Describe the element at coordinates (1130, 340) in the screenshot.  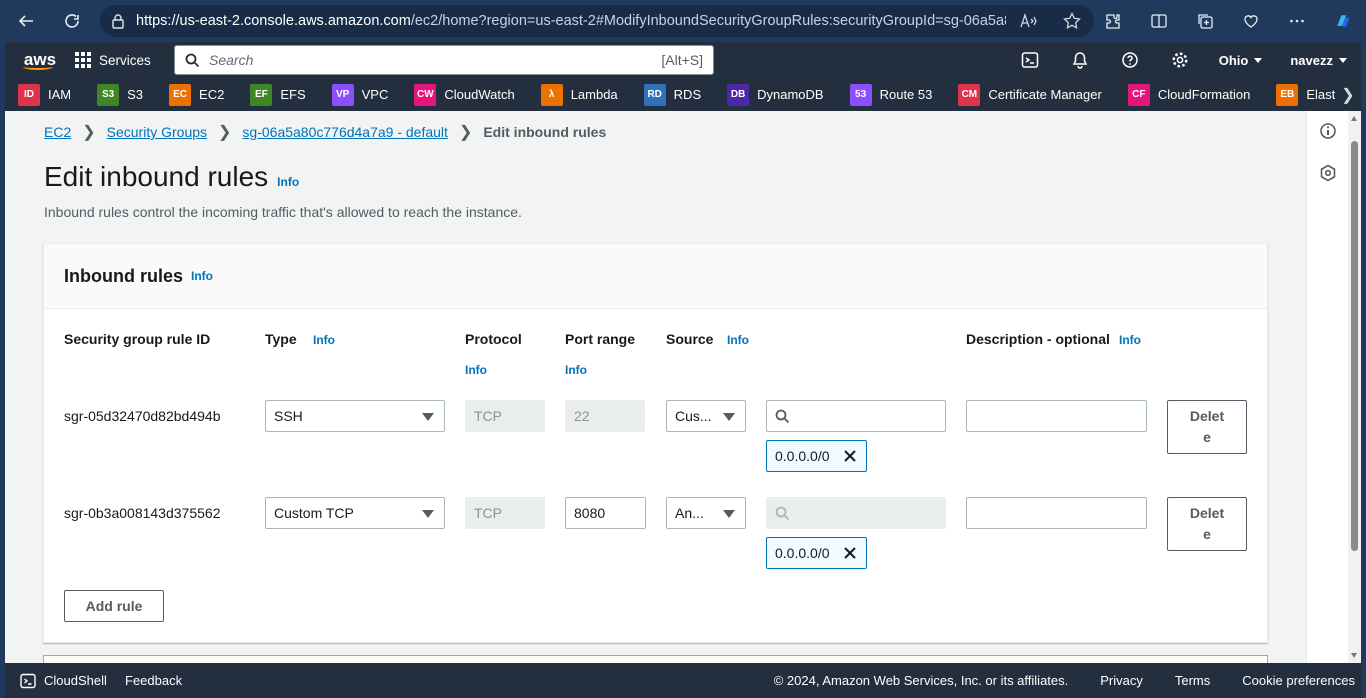
I see `description-info-link: Info` at that location.